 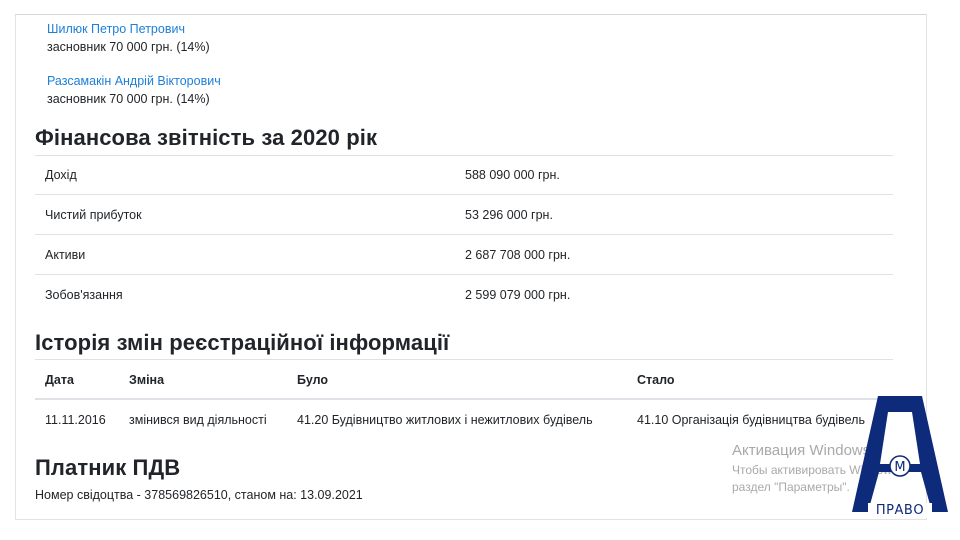 I want to click on financial-label: Активи, so click(x=65, y=255).